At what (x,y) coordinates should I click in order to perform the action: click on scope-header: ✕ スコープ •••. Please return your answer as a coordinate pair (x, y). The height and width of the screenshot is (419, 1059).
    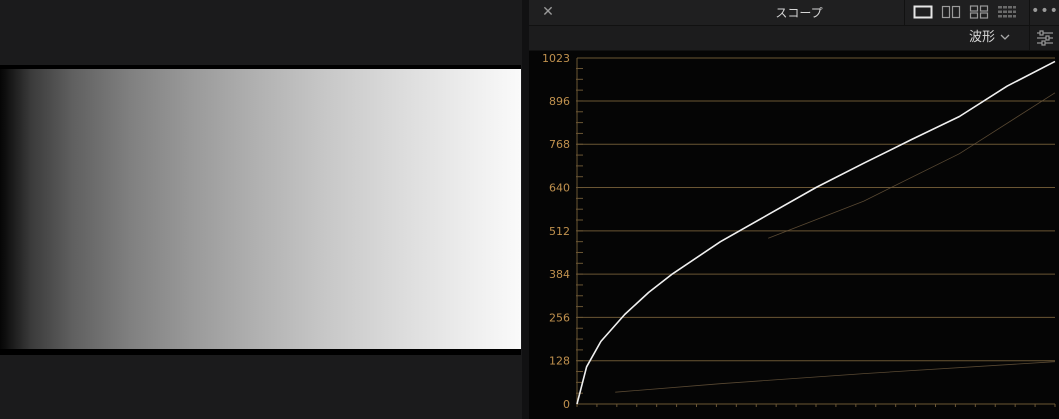
    Looking at the image, I should click on (794, 13).